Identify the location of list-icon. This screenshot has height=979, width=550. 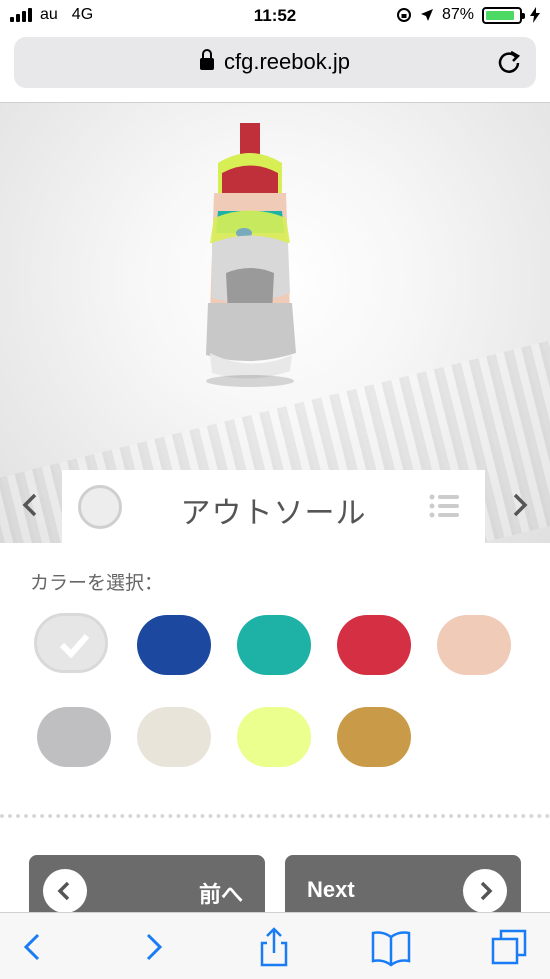
(444, 506).